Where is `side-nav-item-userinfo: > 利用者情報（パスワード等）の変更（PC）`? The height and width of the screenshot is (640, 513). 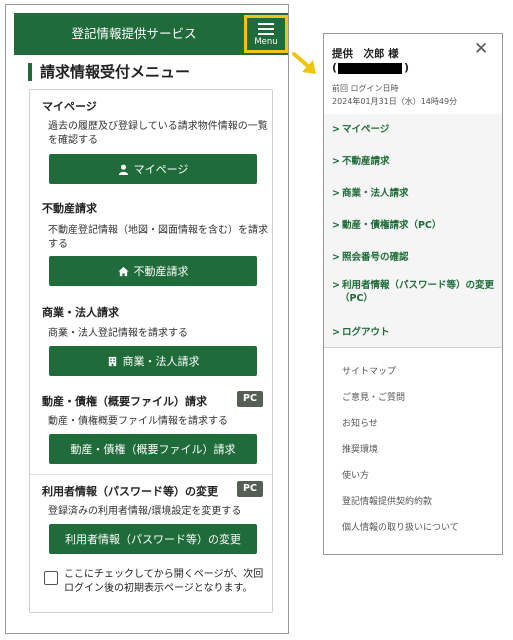
side-nav-item-userinfo: > 利用者情報（パスワード等）の変更（PC） is located at coordinates (414, 292).